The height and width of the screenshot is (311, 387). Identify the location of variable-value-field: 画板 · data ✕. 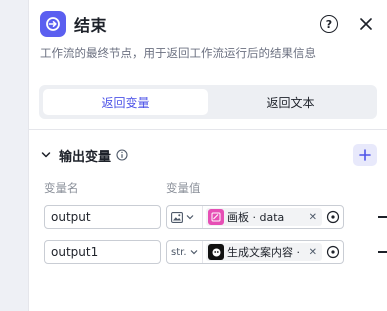
(255, 217).